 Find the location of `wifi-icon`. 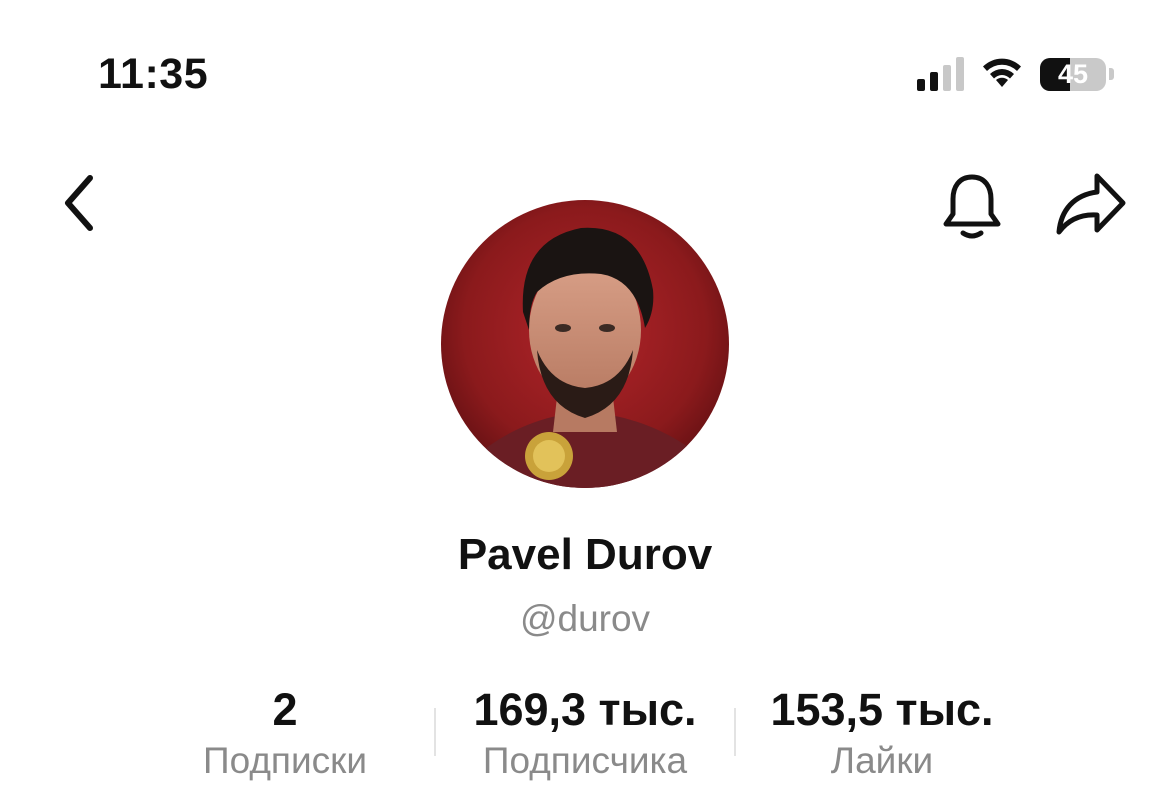

wifi-icon is located at coordinates (1002, 74).